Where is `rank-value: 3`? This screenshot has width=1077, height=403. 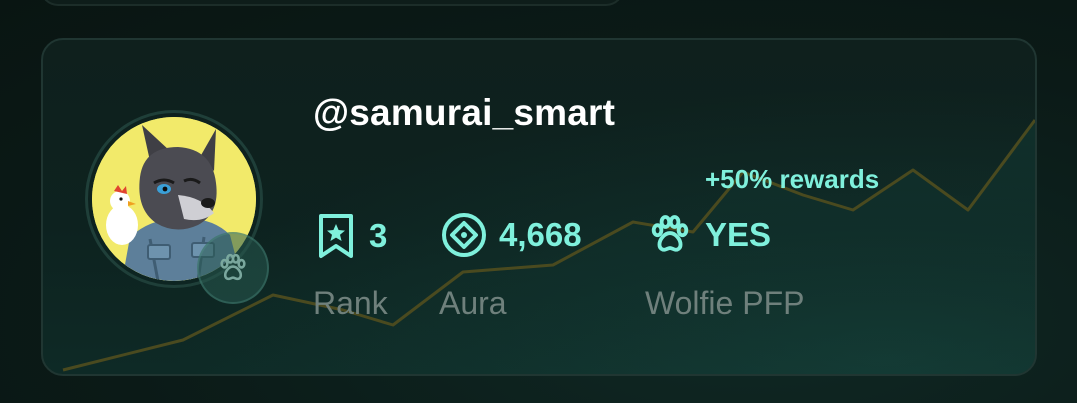 rank-value: 3 is located at coordinates (378, 235).